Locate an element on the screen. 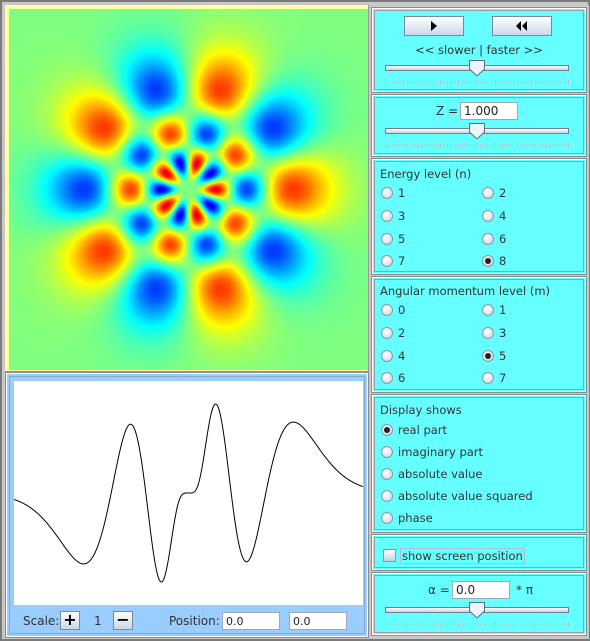  display-radio-absolute-value-squared: absolute value squared is located at coordinates (457, 496).